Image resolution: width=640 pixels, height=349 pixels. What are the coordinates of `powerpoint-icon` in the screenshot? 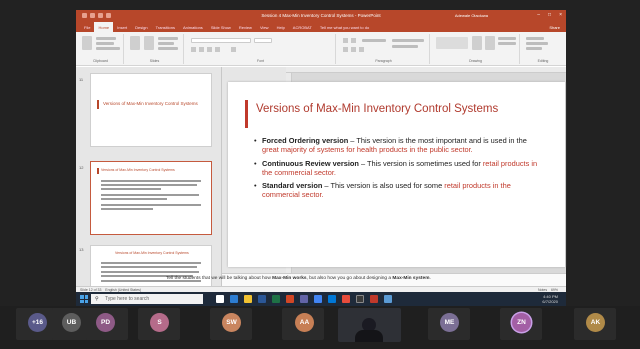 It's located at (290, 299).